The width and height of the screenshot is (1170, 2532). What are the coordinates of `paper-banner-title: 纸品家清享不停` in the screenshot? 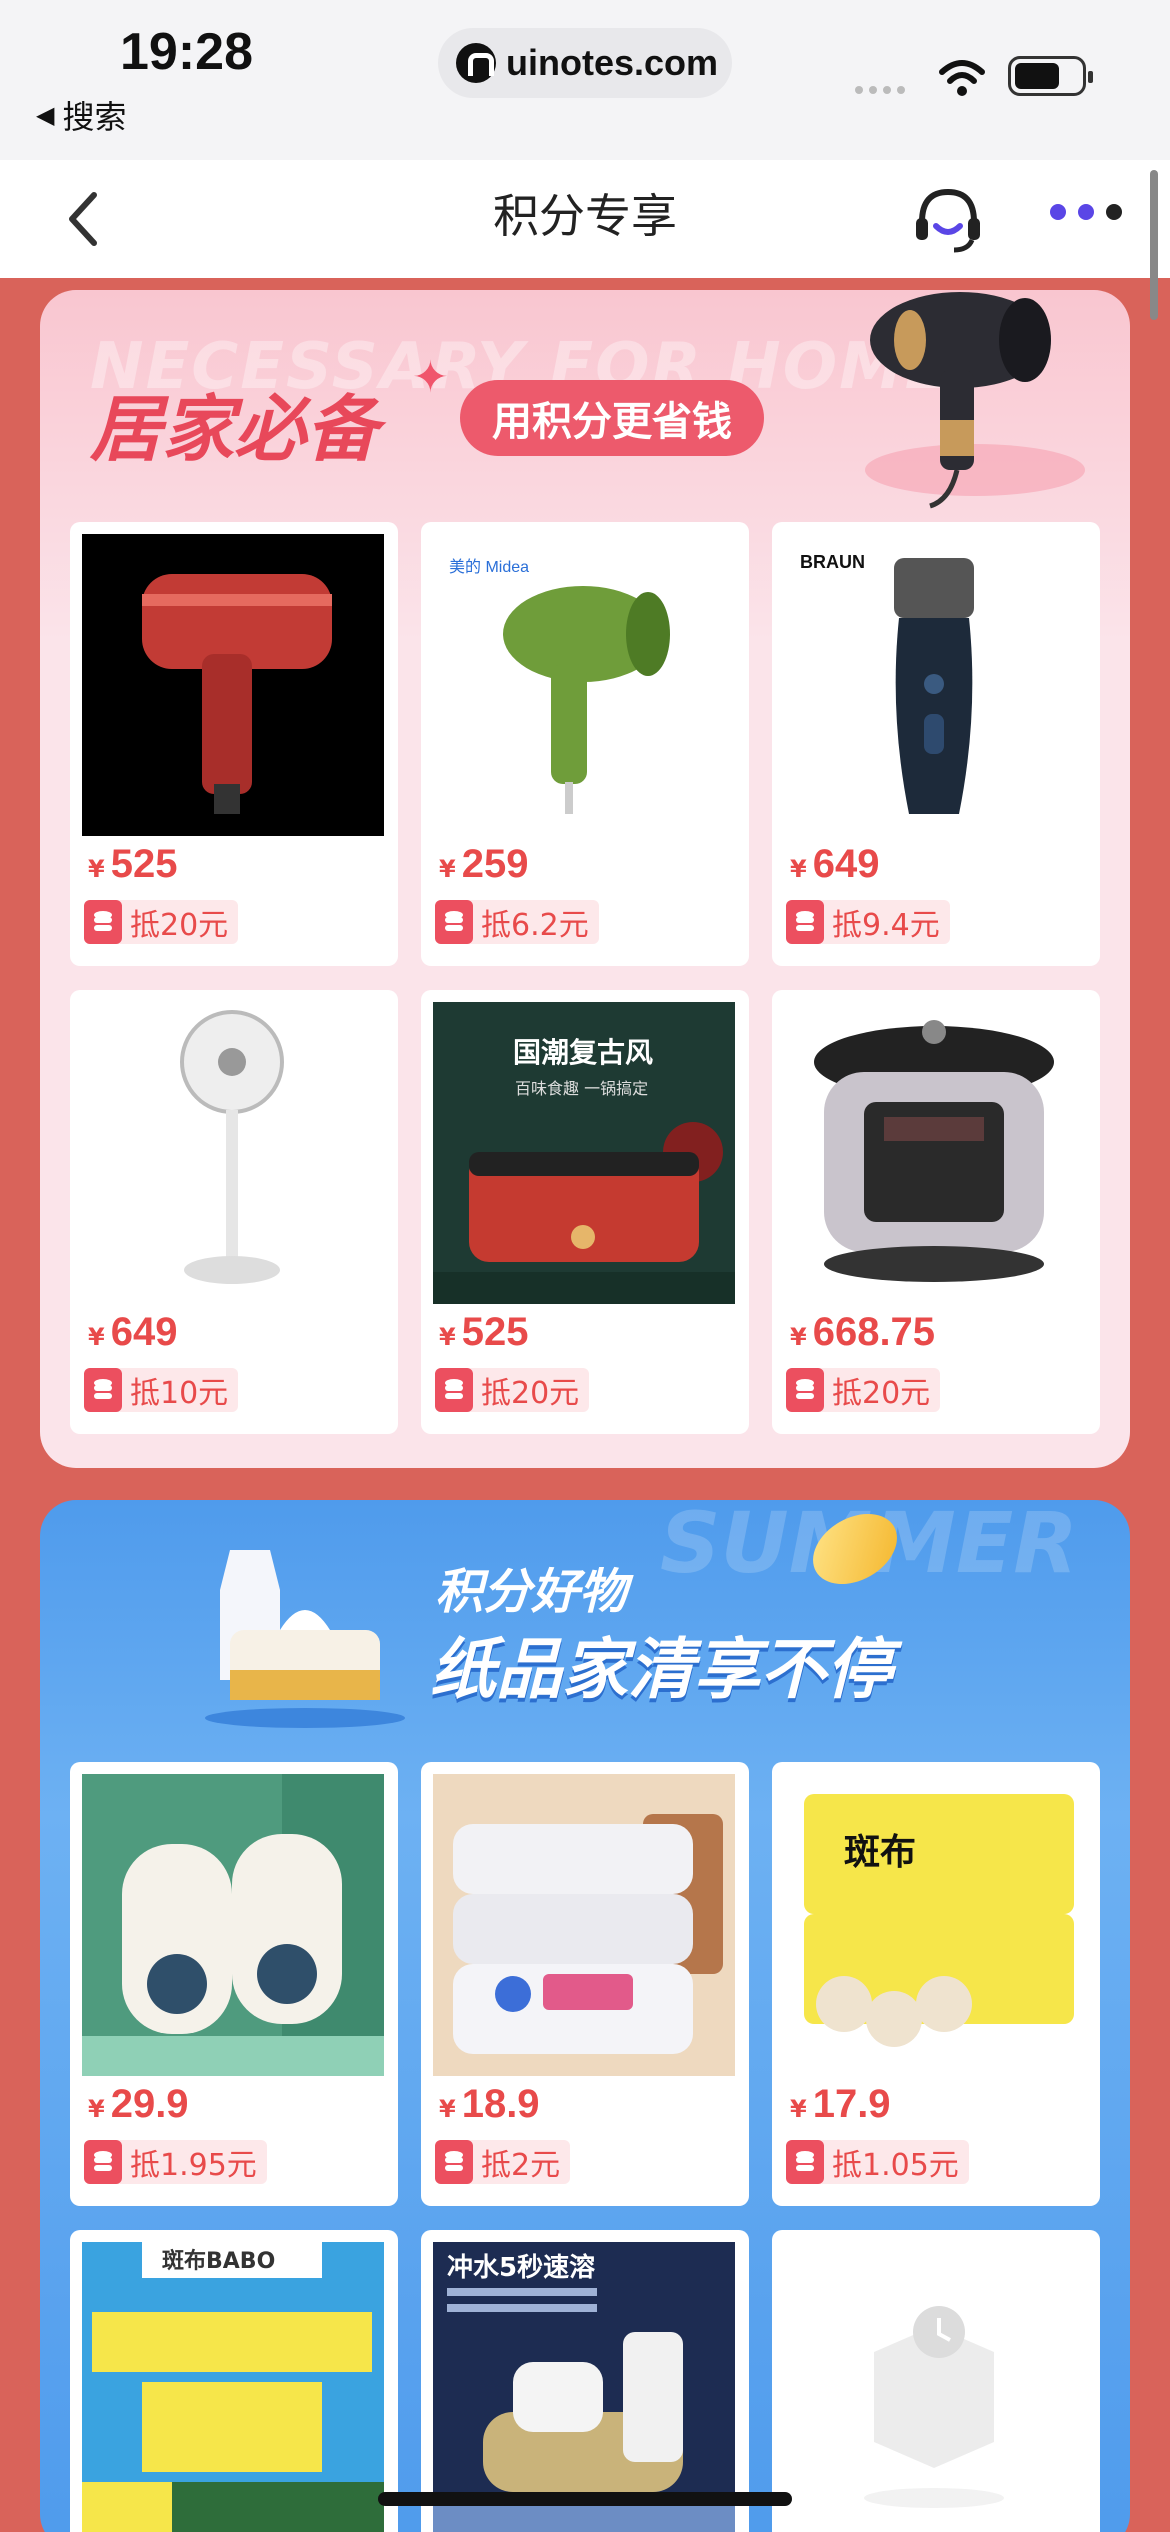 It's located at (661, 1669).